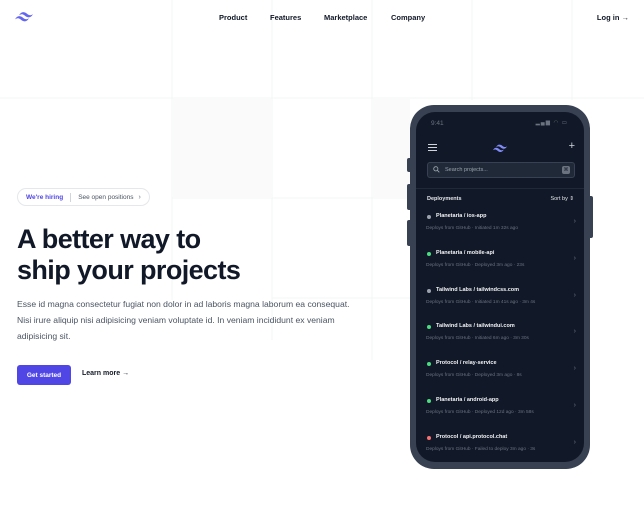  What do you see at coordinates (562, 199) in the screenshot?
I see `sort-button: Sort by ⇕` at bounding box center [562, 199].